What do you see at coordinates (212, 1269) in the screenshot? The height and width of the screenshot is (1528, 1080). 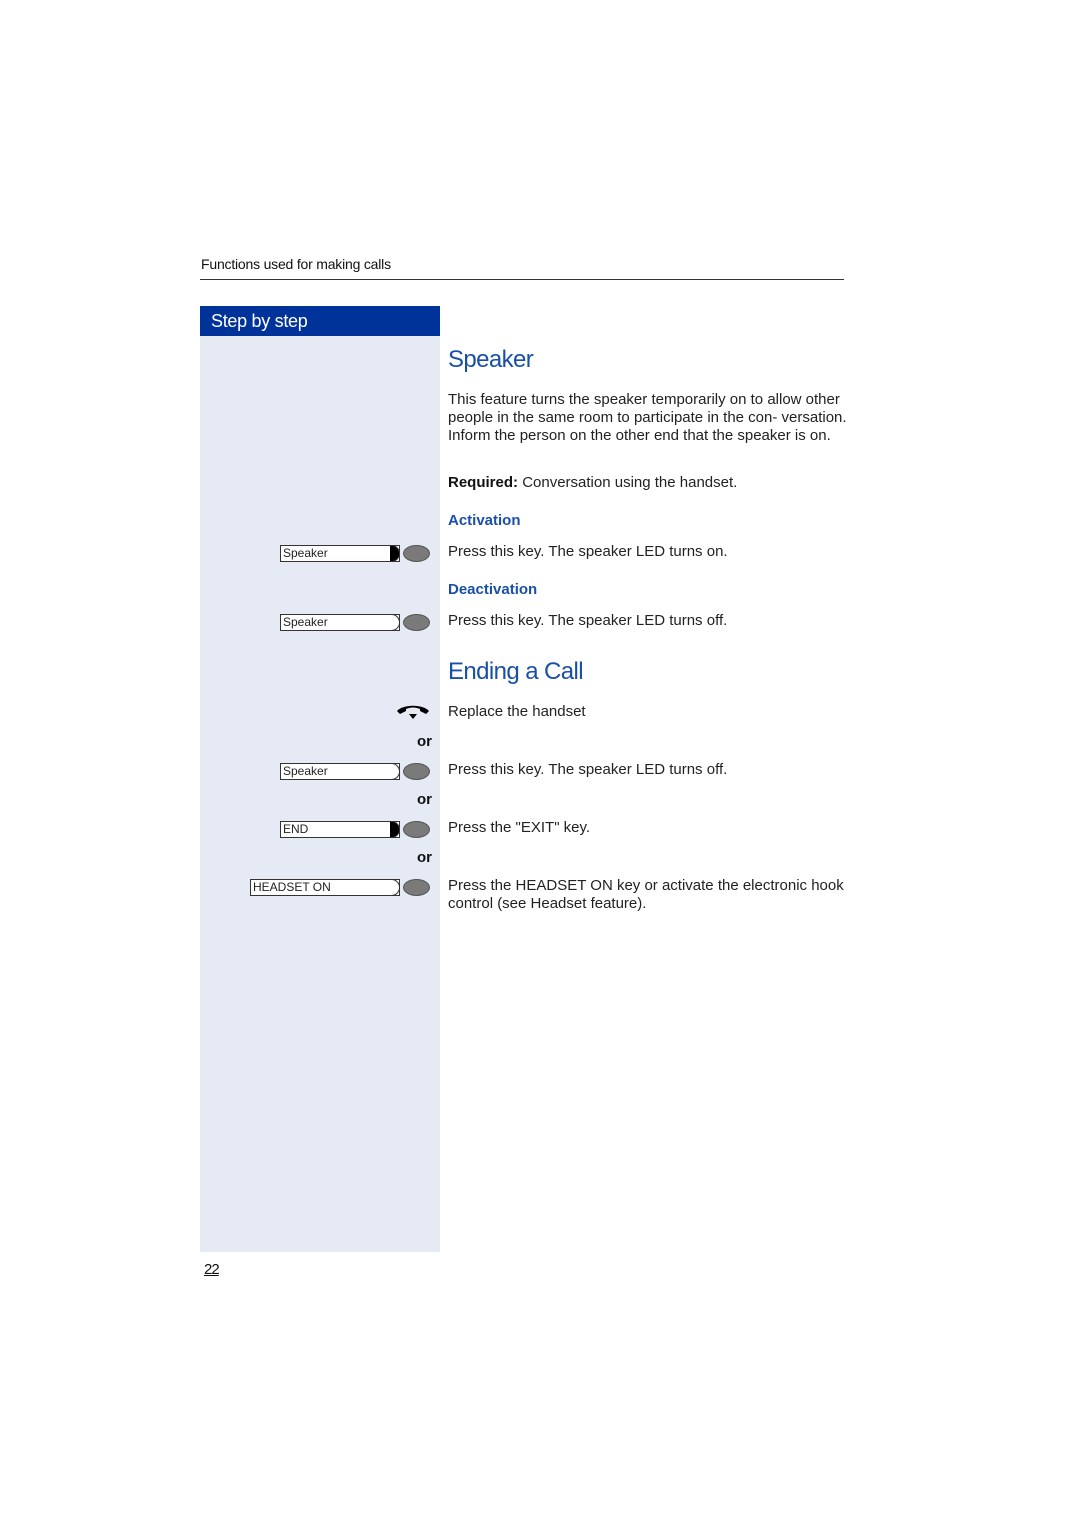 I see `page-number: 22` at bounding box center [212, 1269].